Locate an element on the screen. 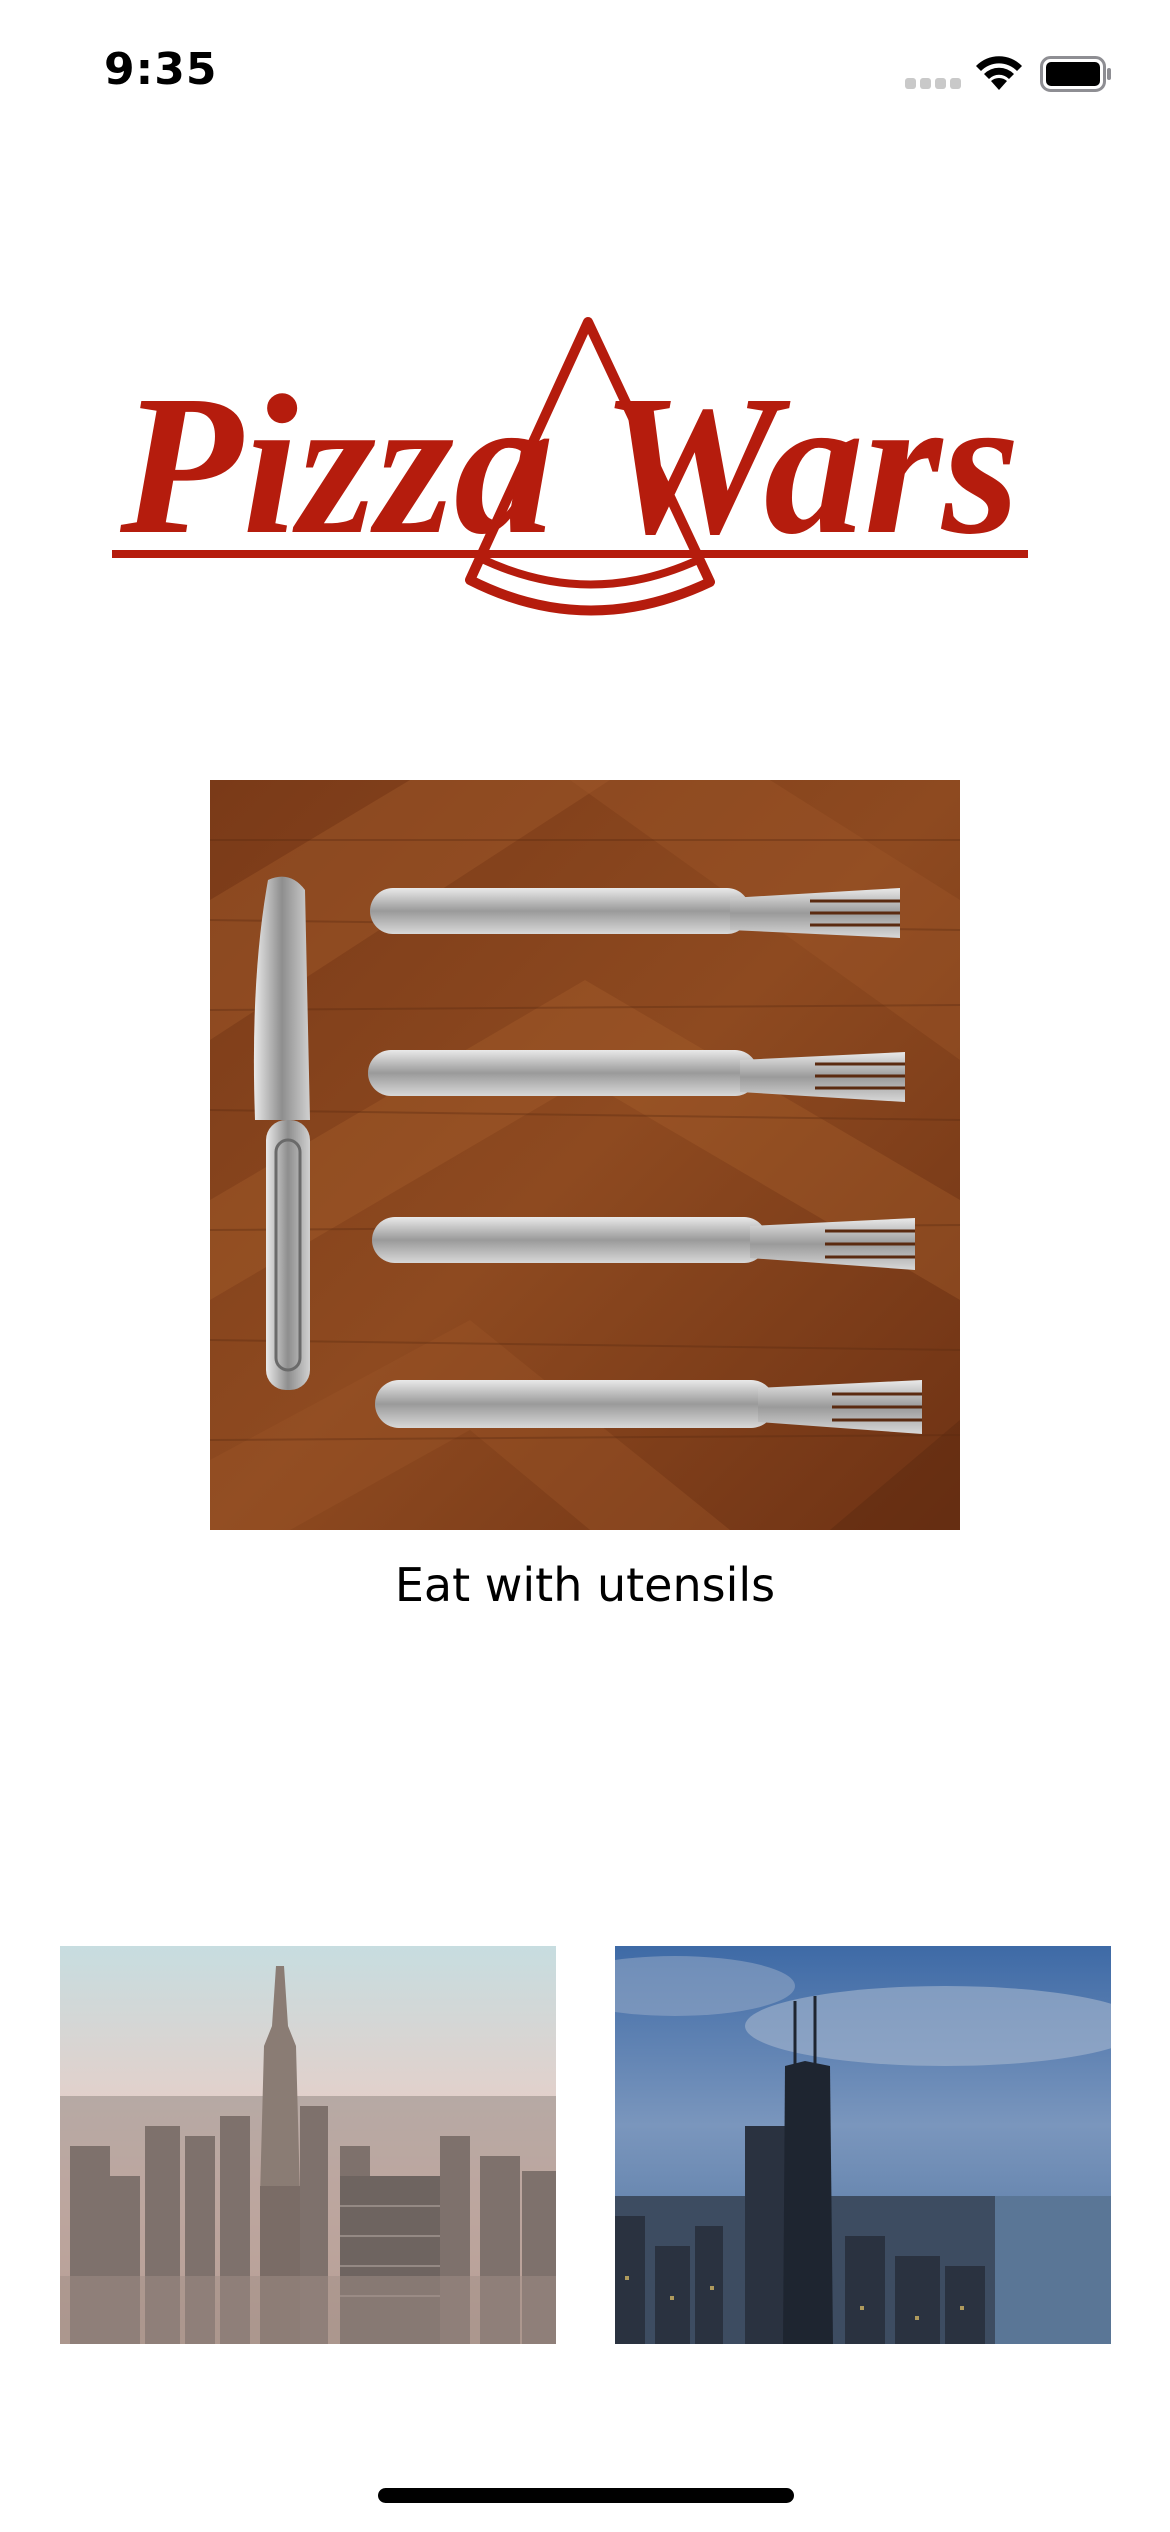 Image resolution: width=1170 pixels, height=2532 pixels. wifi-icon is located at coordinates (999, 73).